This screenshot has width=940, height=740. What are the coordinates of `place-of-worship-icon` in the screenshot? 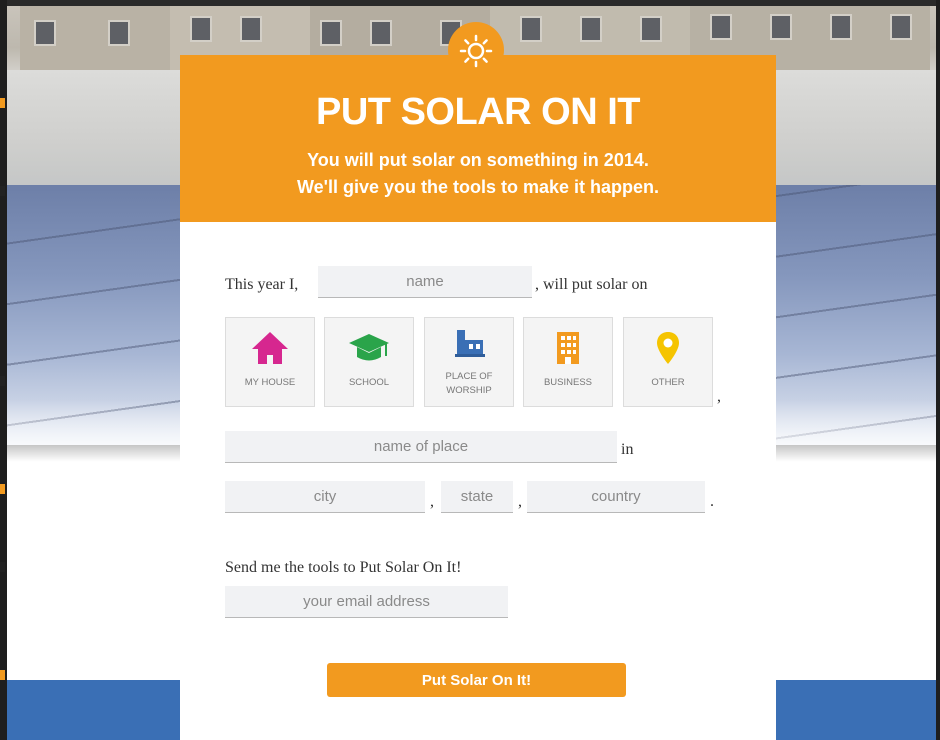 It's located at (469, 344).